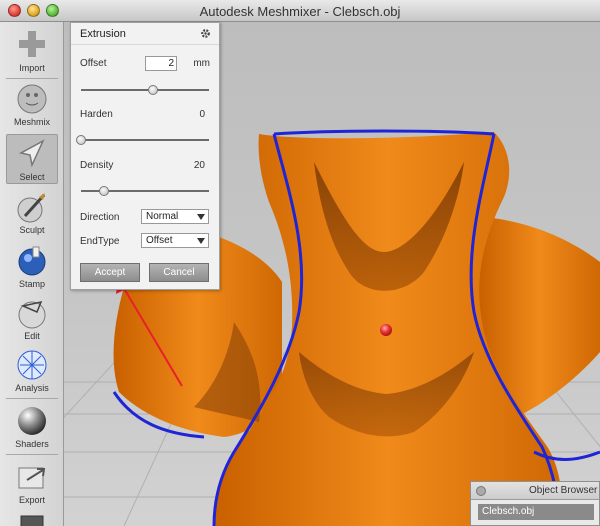 The width and height of the screenshot is (600, 526). I want to click on offset-slider, so click(145, 90).